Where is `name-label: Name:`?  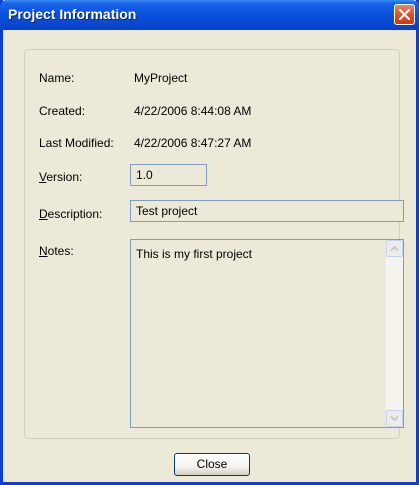 name-label: Name: is located at coordinates (57, 78).